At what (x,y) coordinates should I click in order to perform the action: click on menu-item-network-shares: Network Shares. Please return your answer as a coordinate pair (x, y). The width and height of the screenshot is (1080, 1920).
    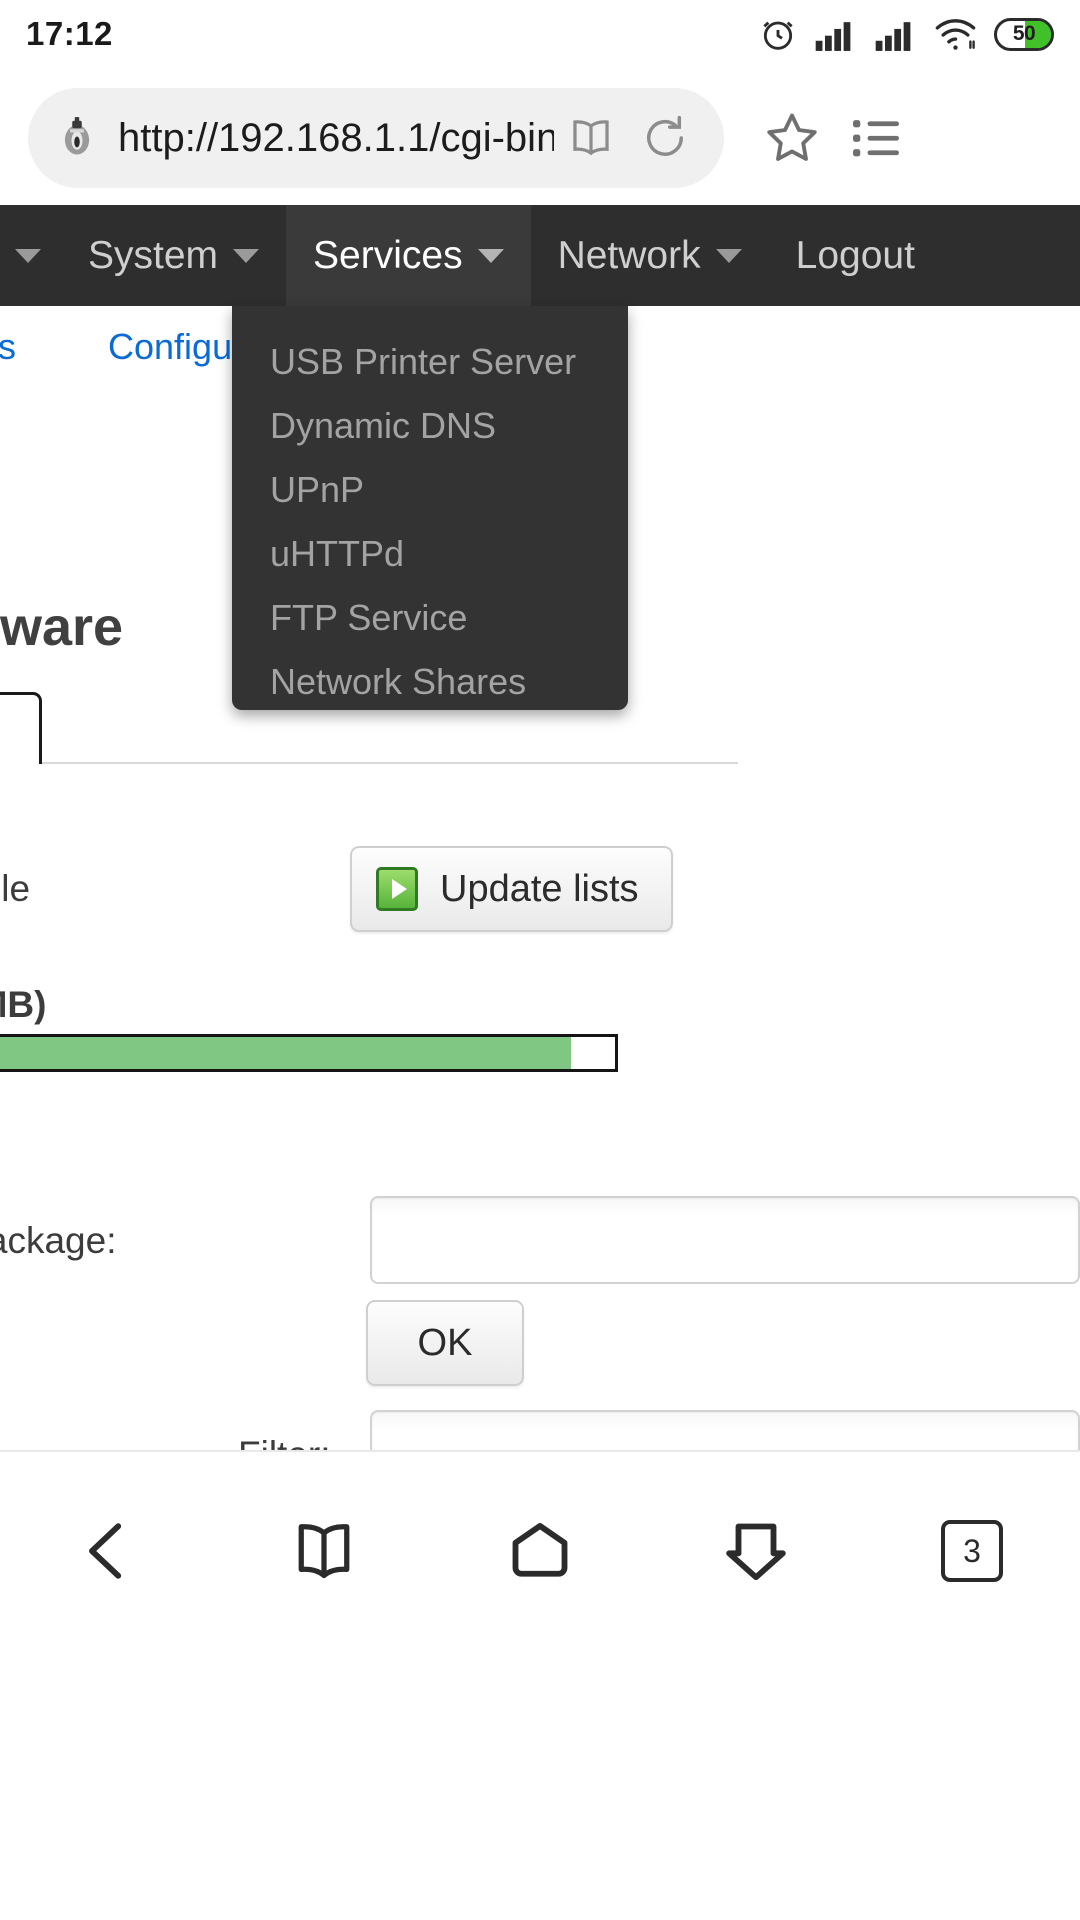
    Looking at the image, I should click on (430, 682).